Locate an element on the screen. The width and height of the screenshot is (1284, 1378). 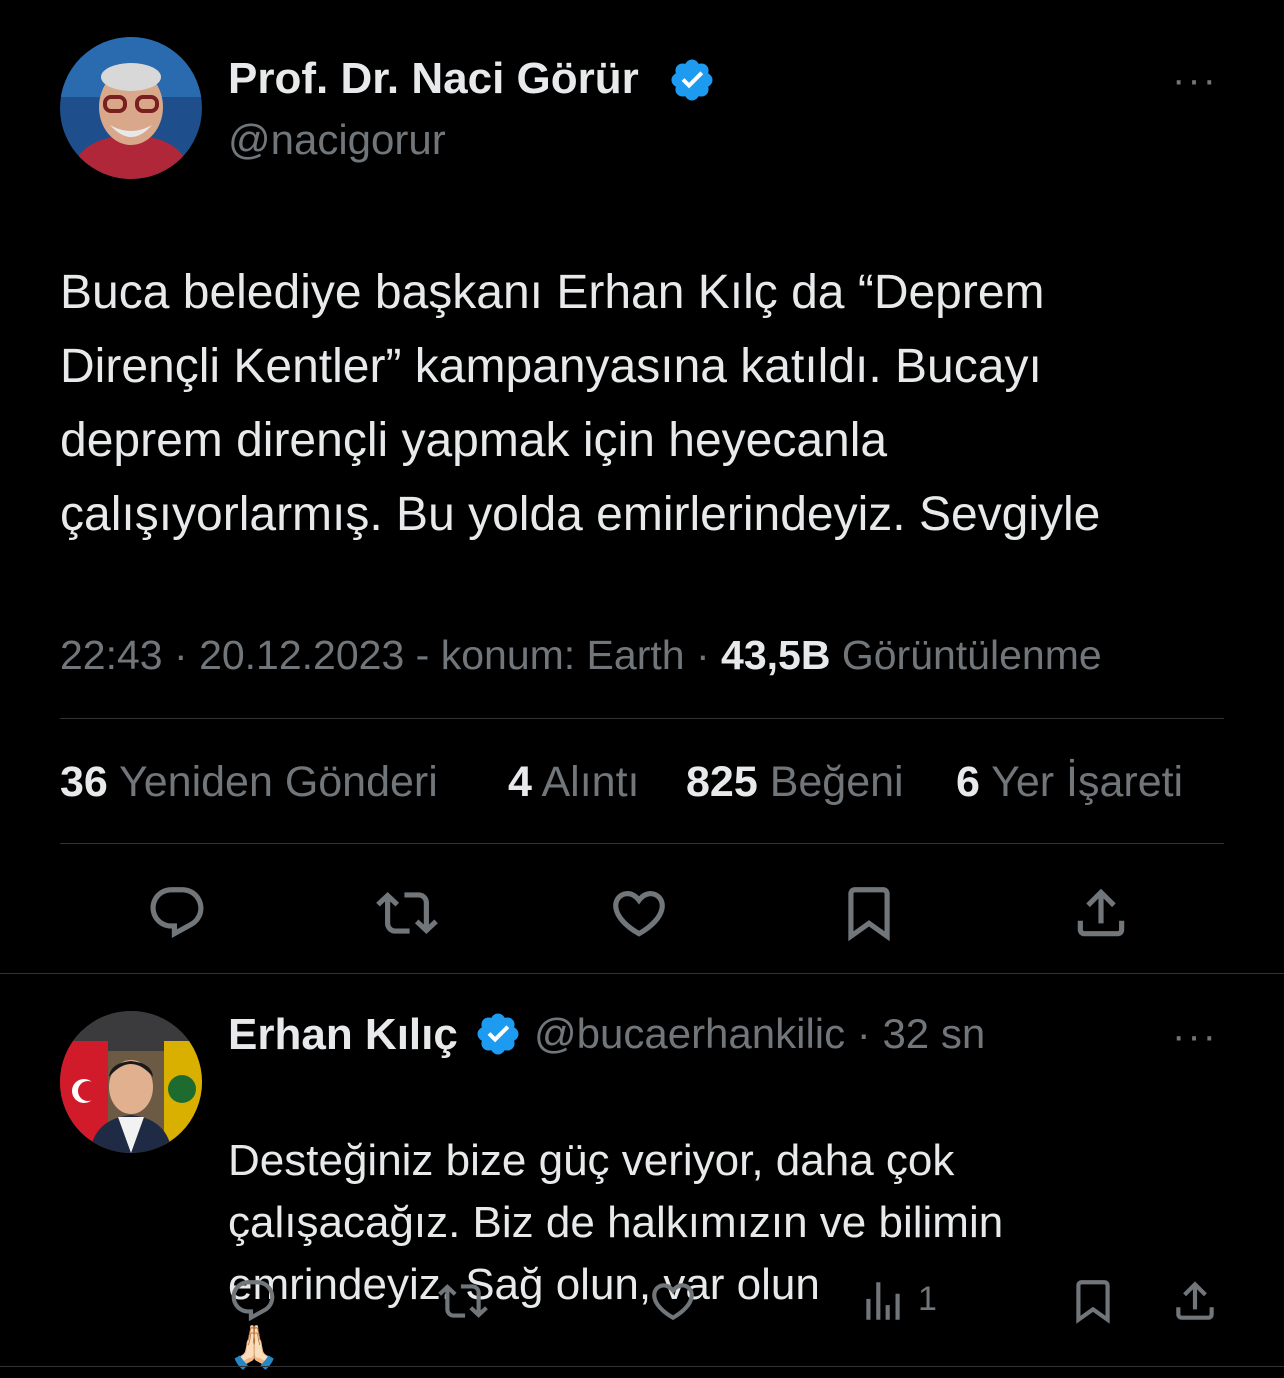
section-divider is located at coordinates (642, 973).